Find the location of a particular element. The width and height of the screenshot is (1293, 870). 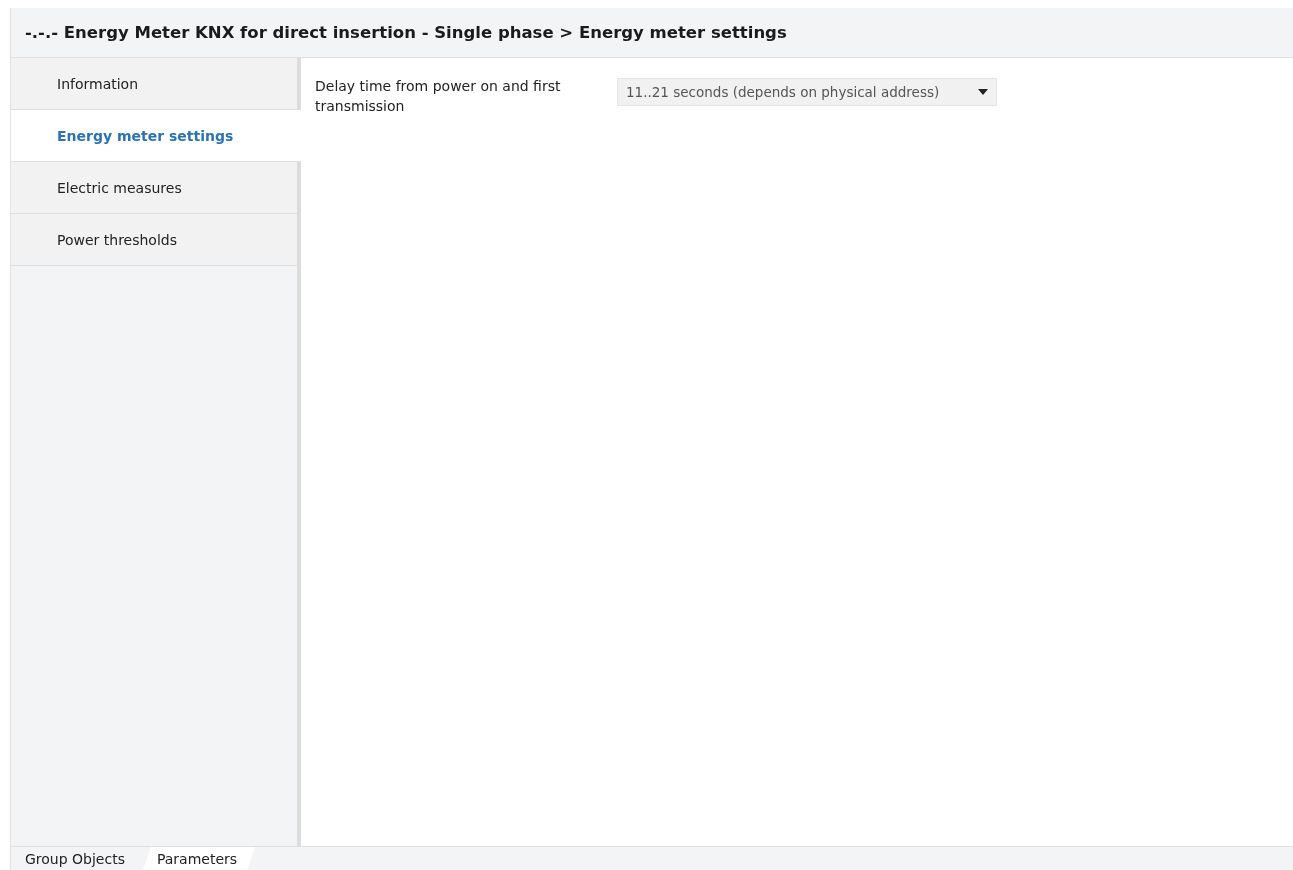

sidebar-item: Information is located at coordinates (154, 84).